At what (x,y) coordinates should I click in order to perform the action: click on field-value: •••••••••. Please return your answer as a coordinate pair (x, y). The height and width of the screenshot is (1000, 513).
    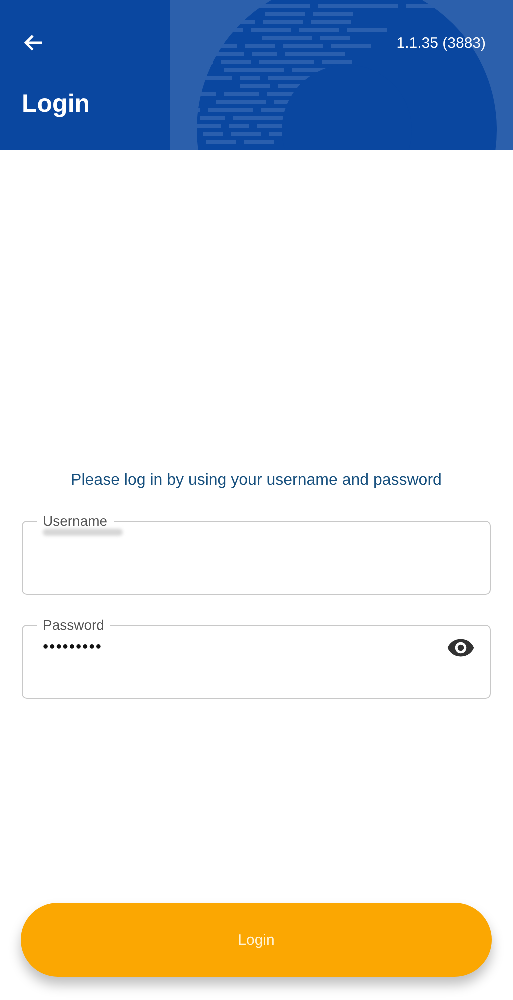
    Looking at the image, I should click on (73, 648).